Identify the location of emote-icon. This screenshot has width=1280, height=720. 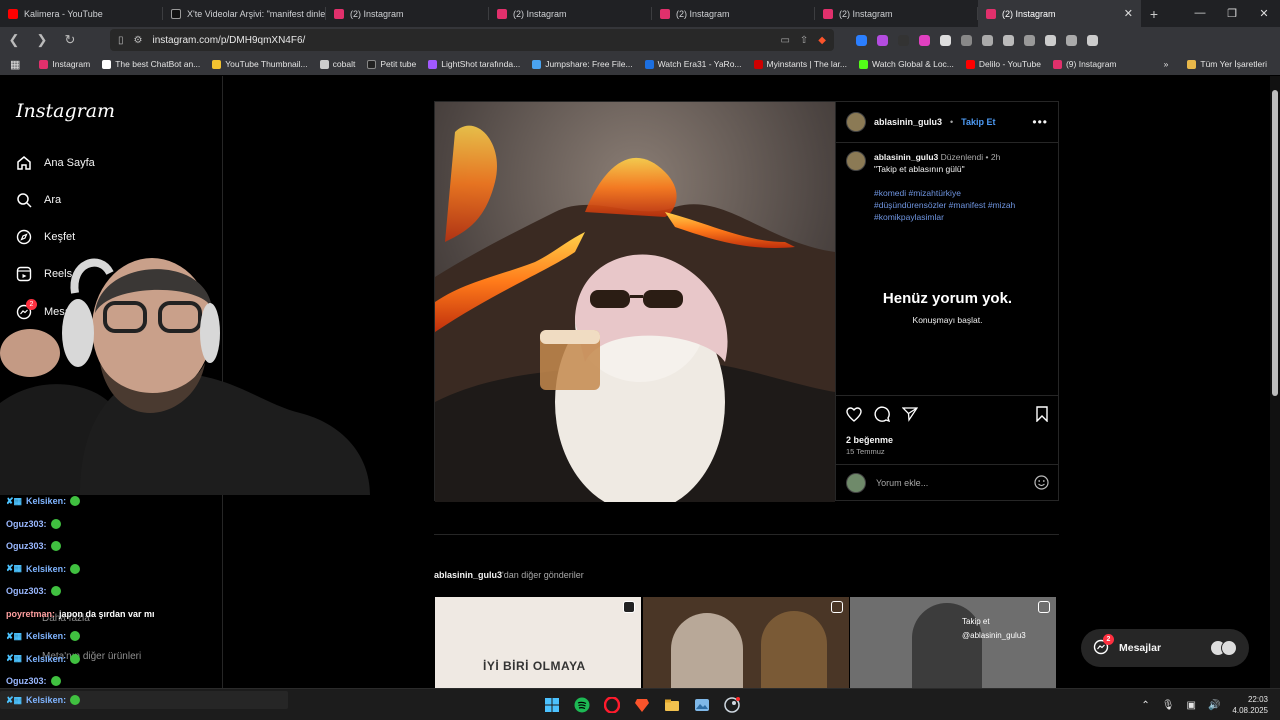
(75, 501).